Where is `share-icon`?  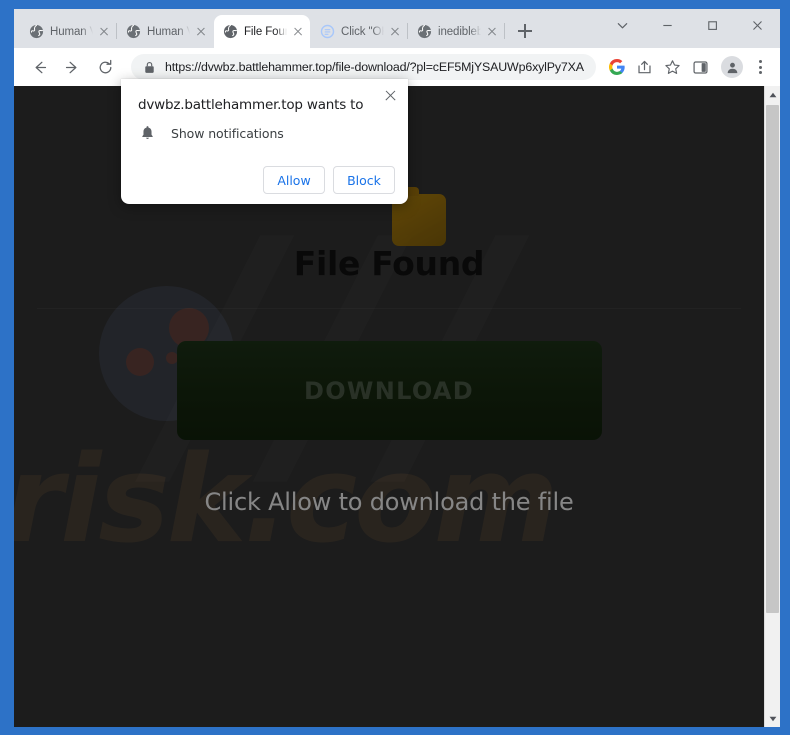
share-icon is located at coordinates (644, 66).